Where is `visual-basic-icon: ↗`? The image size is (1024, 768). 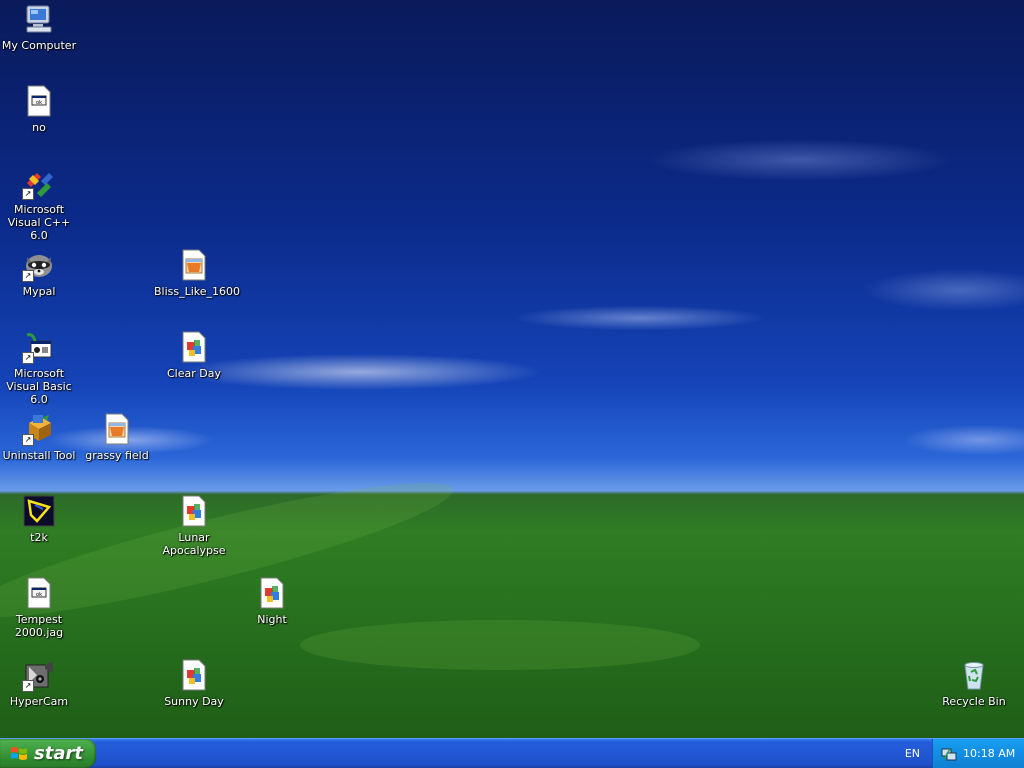
visual-basic-icon: ↗ is located at coordinates (39, 347).